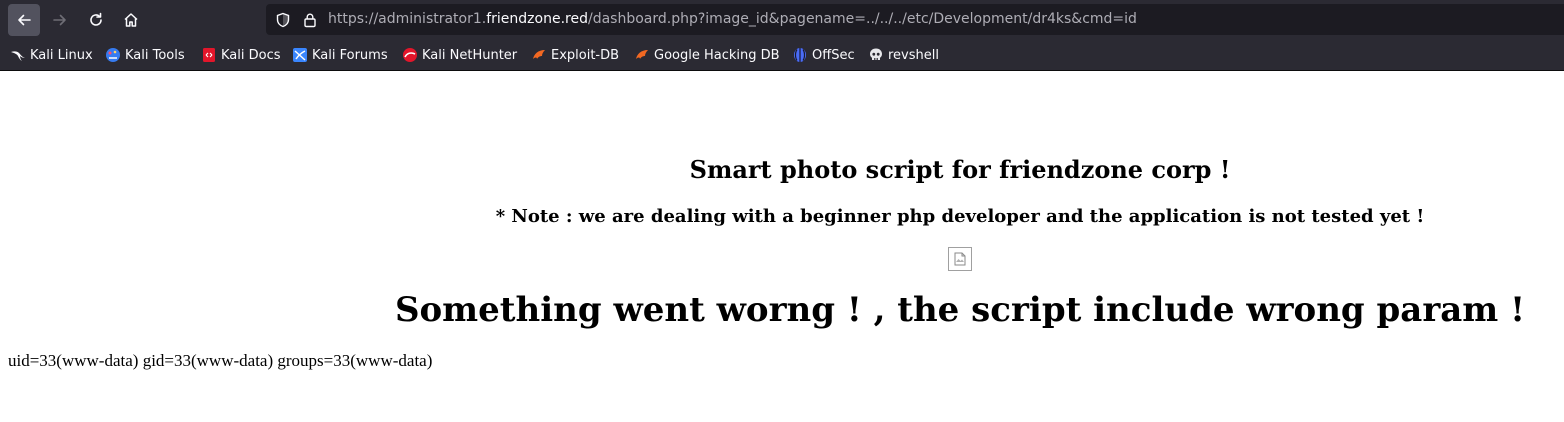 The image size is (1564, 422). I want to click on page-title: Smart photo script for friendzone corp !, so click(960, 169).